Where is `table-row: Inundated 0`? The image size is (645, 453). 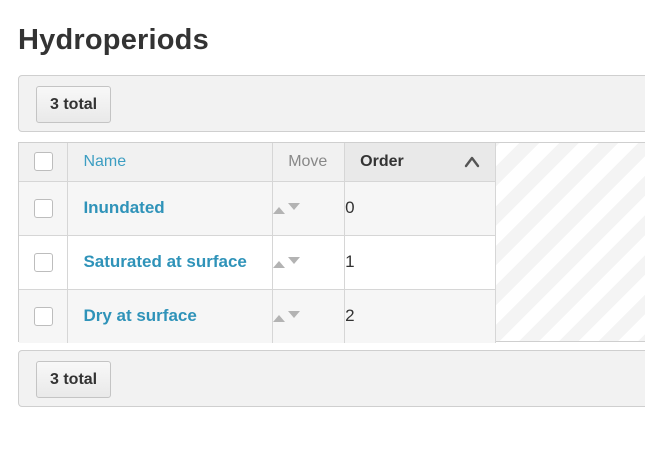
table-row: Inundated 0 is located at coordinates (257, 208).